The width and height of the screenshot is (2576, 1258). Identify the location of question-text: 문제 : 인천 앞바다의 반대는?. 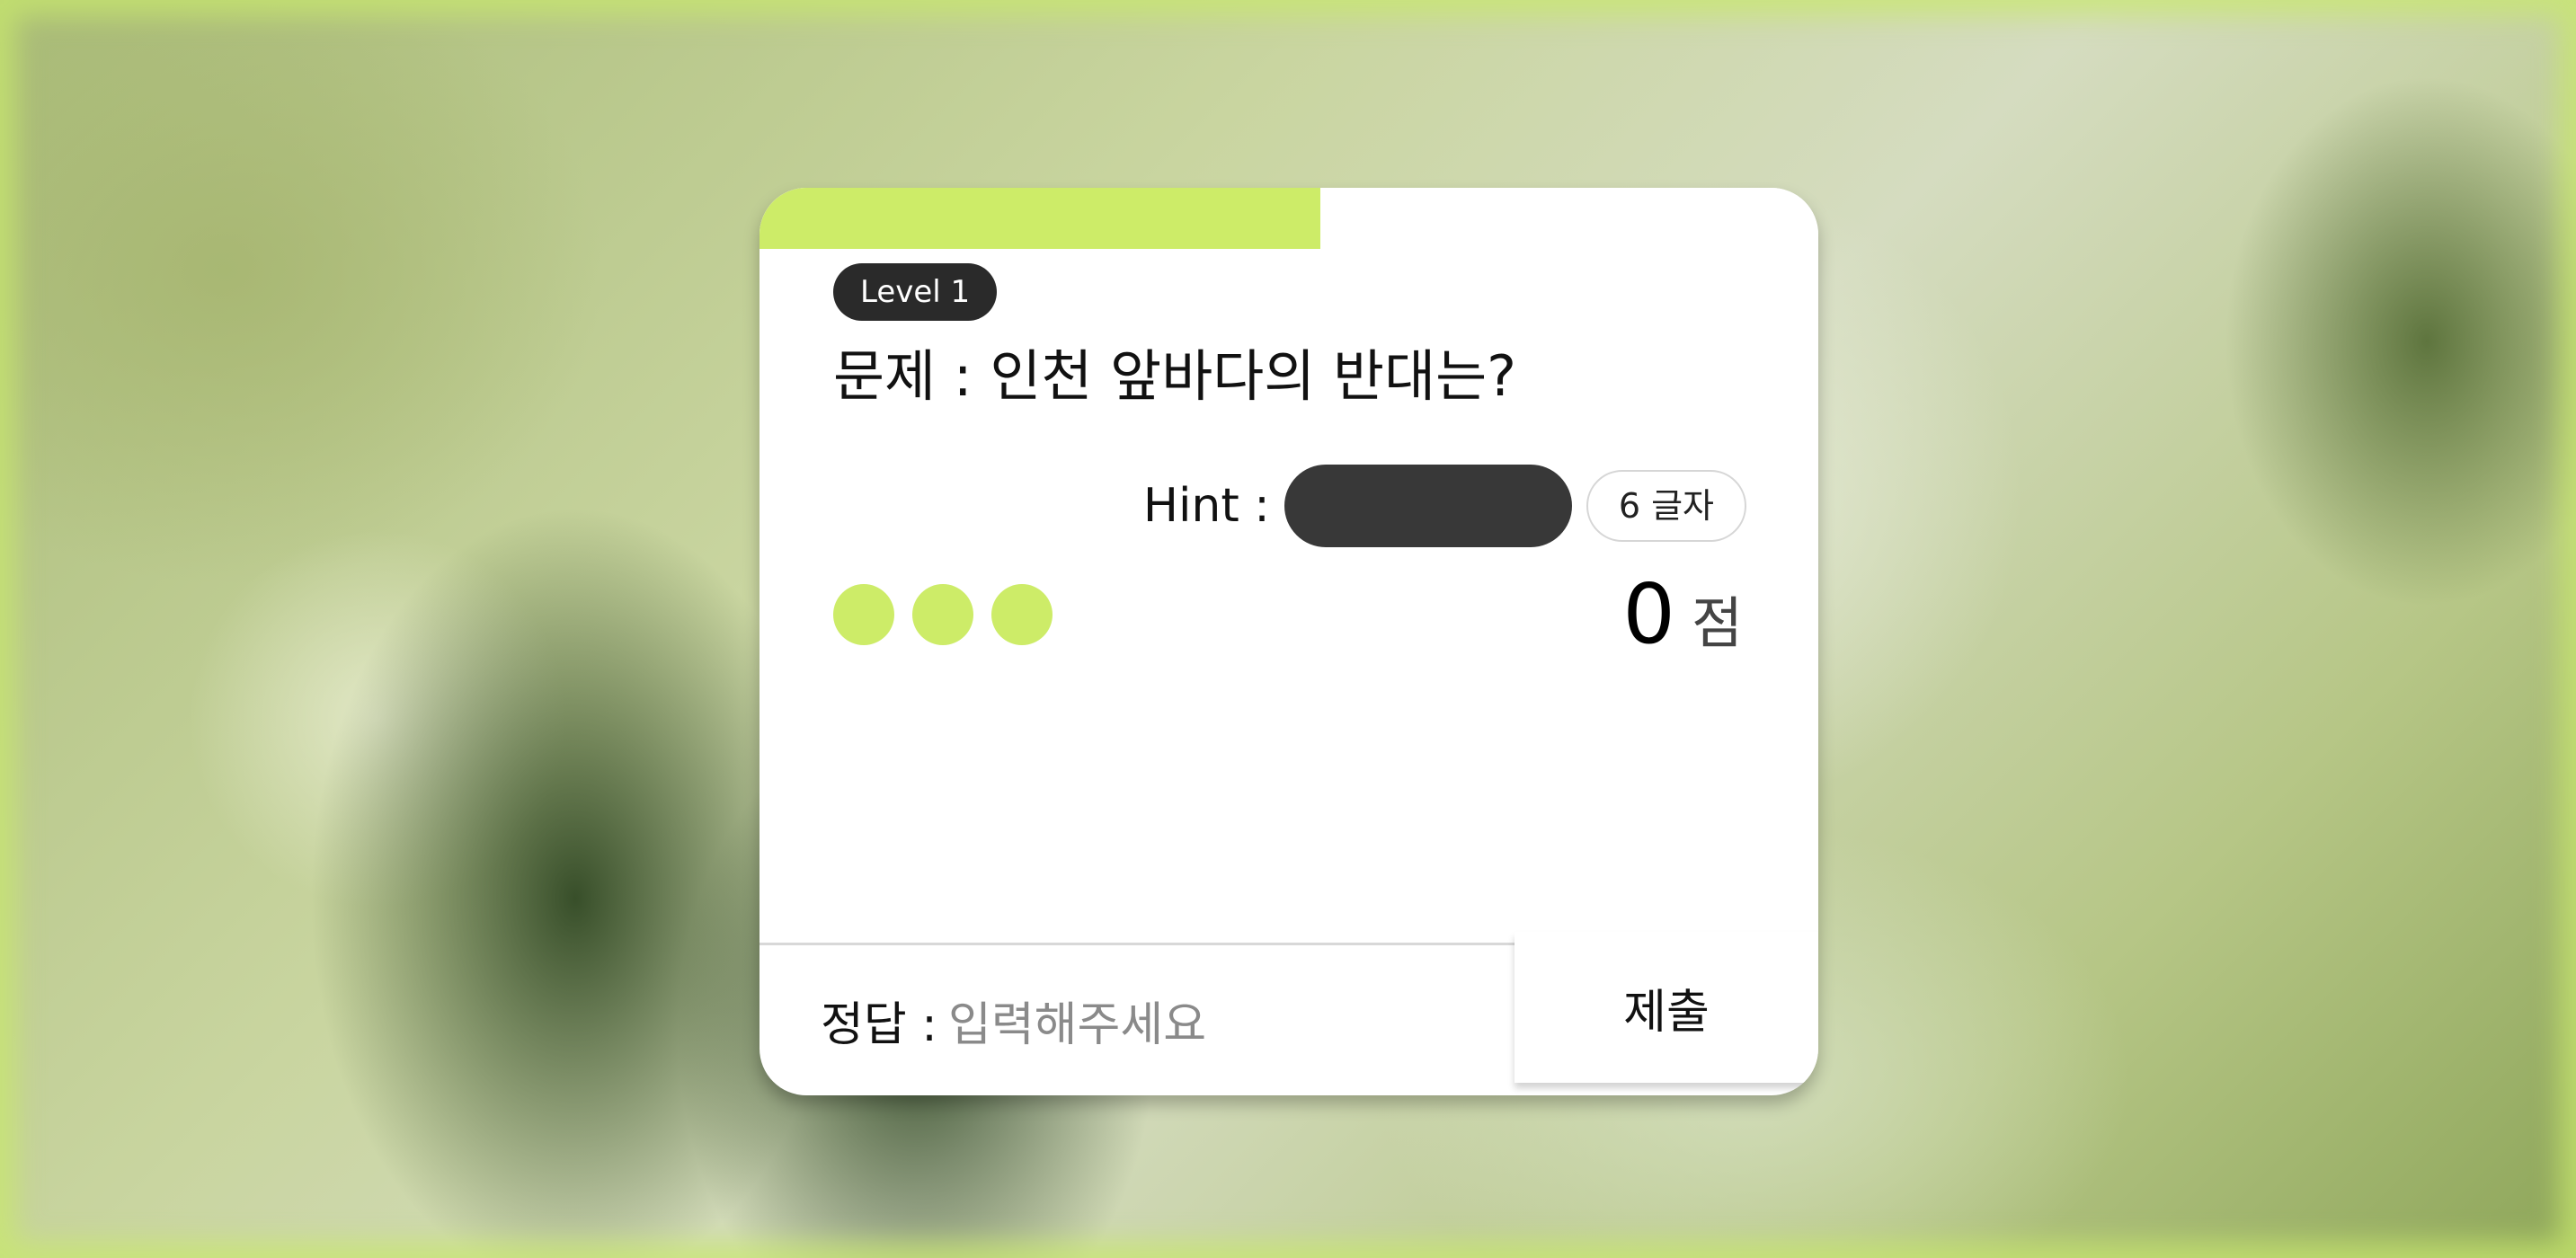
(1175, 376).